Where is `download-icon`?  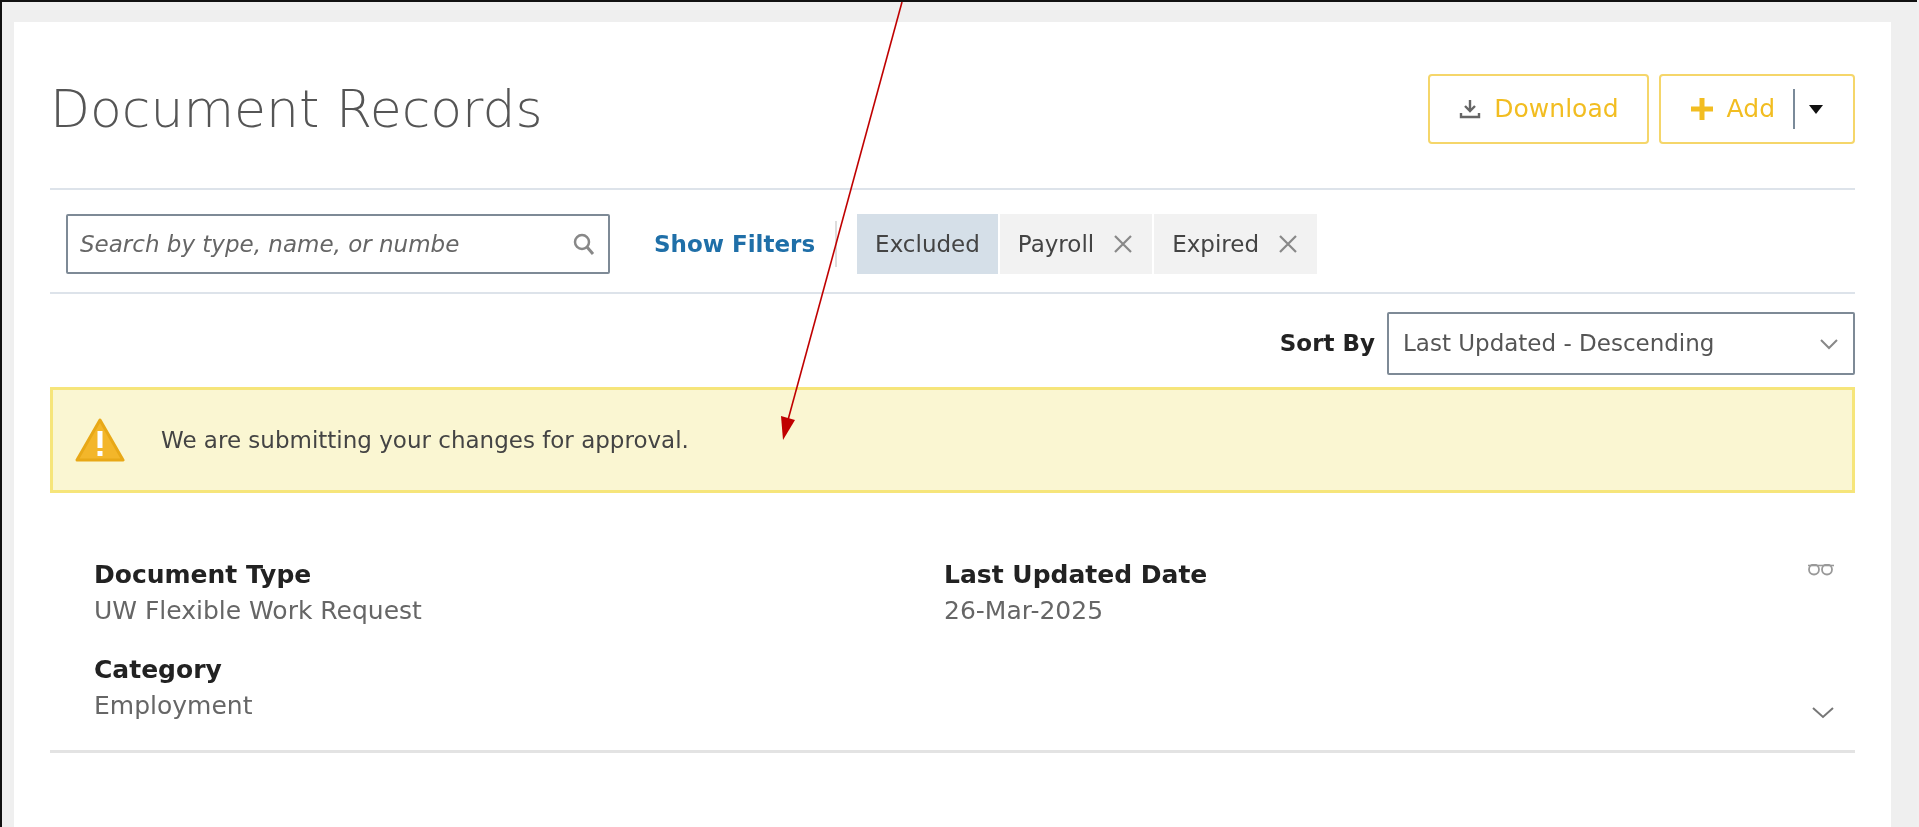 download-icon is located at coordinates (1470, 109).